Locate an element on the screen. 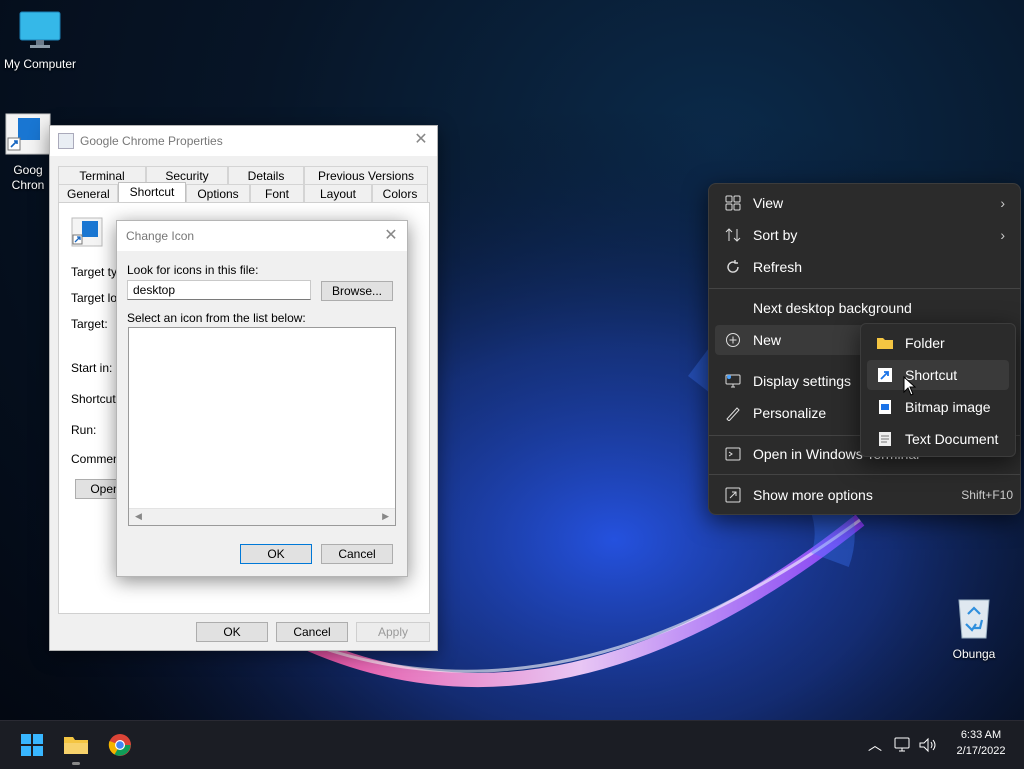 The image size is (1024, 769). recycle-bin-icon is located at coordinates (974, 619).